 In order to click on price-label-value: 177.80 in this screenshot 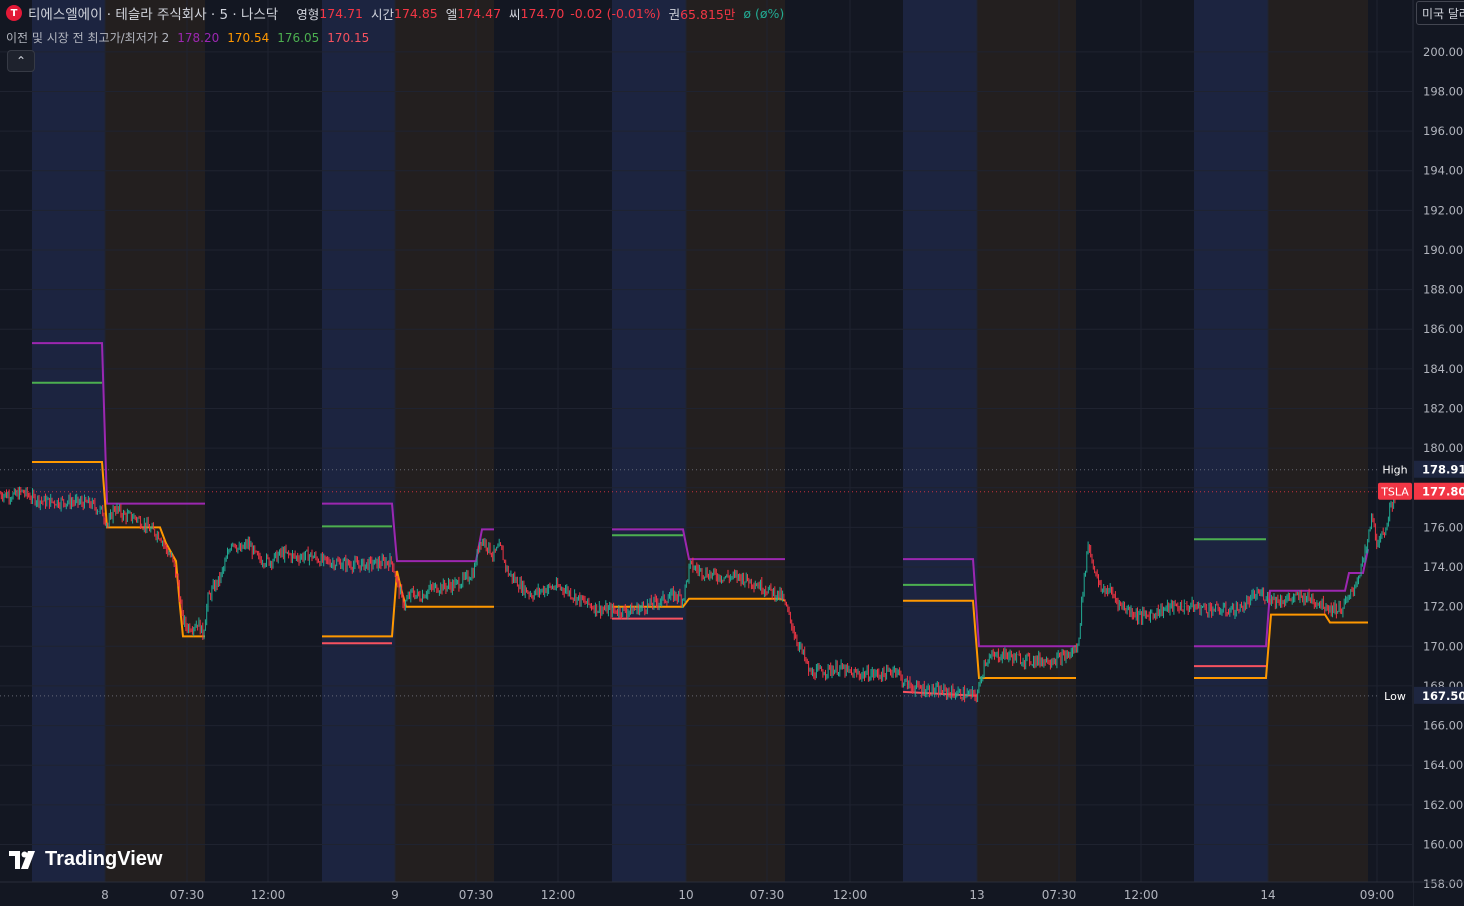, I will do `click(1443, 492)`.